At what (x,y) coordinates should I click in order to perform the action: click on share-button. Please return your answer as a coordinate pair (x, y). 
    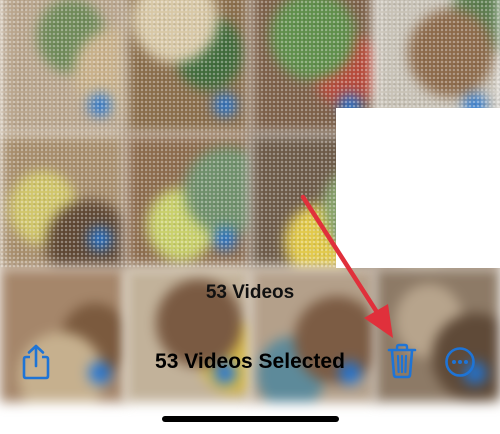
    Looking at the image, I should click on (36, 362).